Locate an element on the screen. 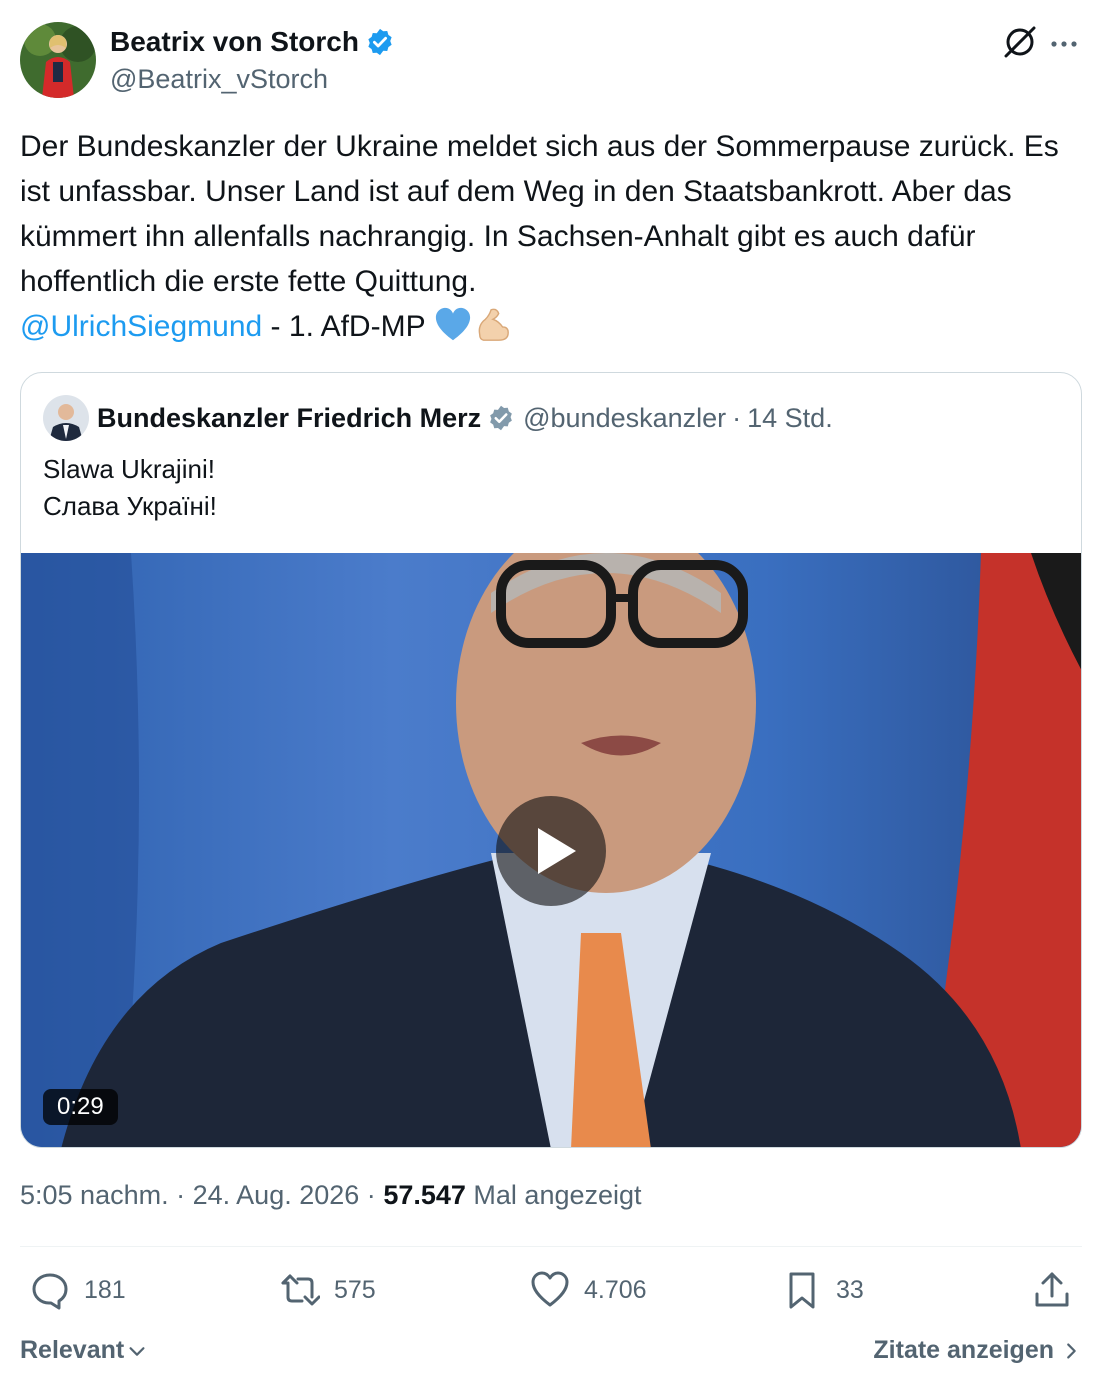 Image resolution: width=1104 pixels, height=1387 pixels. view-quotes-link: Zitate anzeigen is located at coordinates (977, 1350).